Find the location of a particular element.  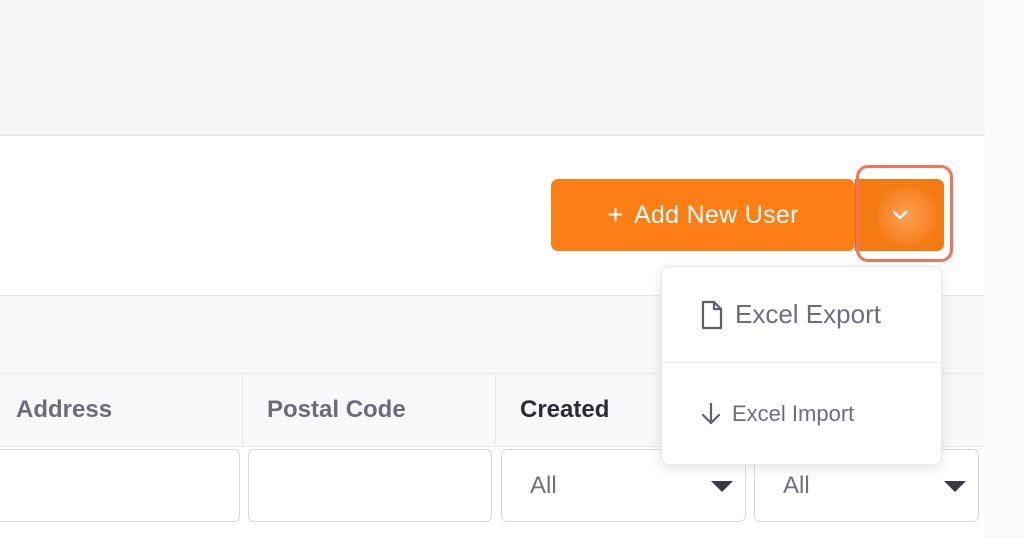

column-header-label: Address is located at coordinates (64, 409).